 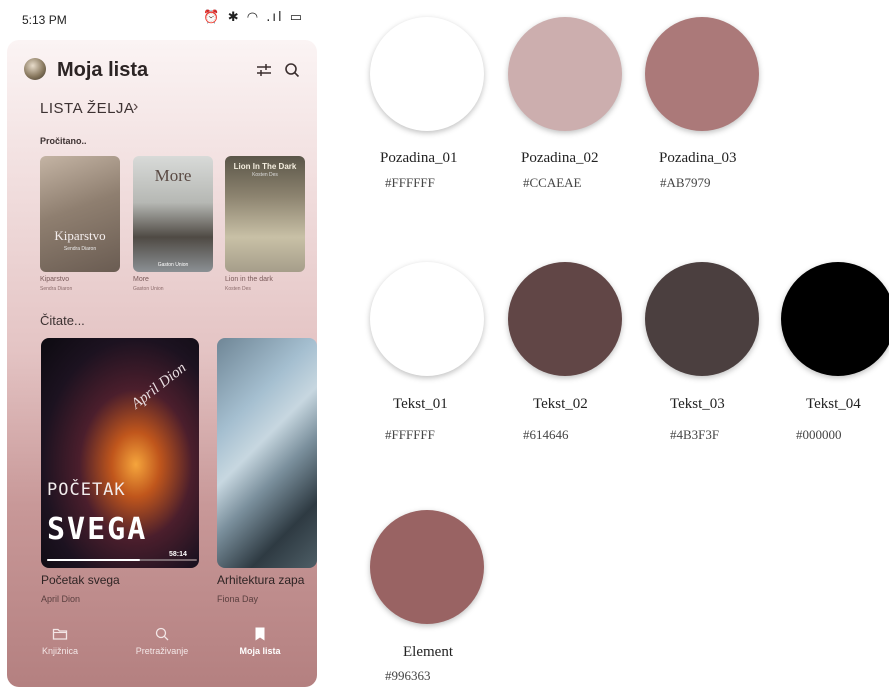 What do you see at coordinates (93, 560) in the screenshot?
I see `reading-progress-fill` at bounding box center [93, 560].